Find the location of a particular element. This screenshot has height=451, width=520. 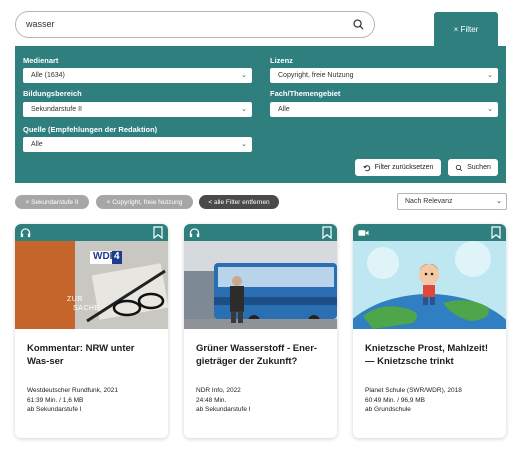

card-level: ab Grundschule is located at coordinates (388, 409).